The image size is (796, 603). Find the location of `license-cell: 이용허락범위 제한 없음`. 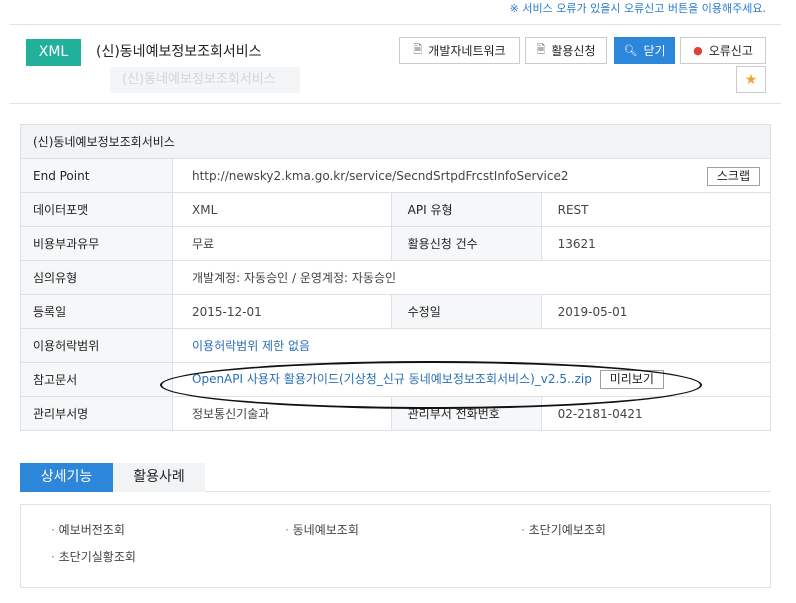

license-cell: 이용허락범위 제한 없음 is located at coordinates (471, 345).